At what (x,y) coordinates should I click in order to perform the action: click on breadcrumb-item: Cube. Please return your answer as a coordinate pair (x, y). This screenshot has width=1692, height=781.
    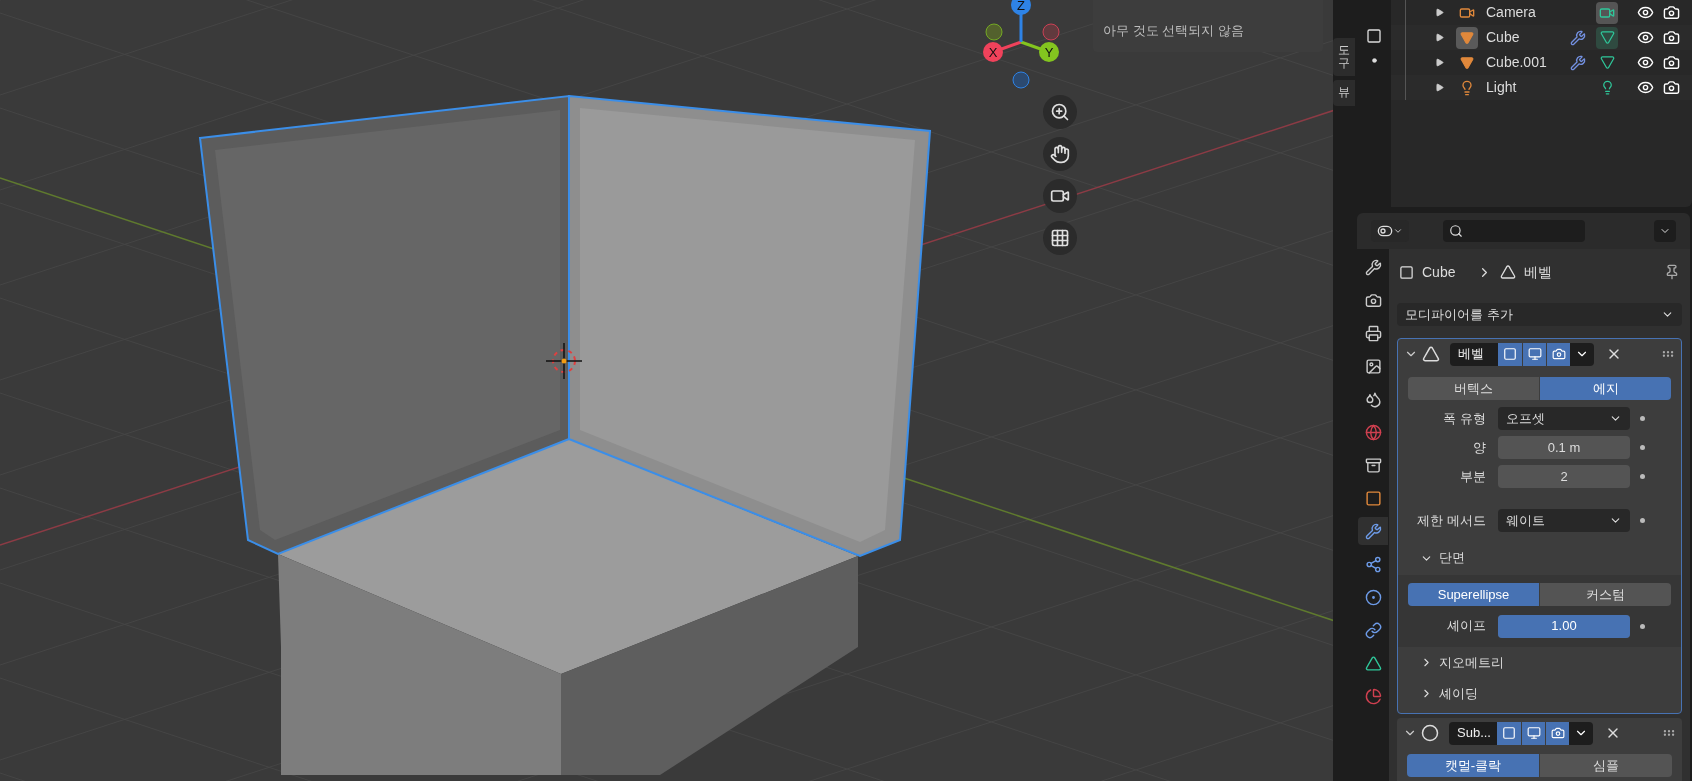
    Looking at the image, I should click on (1439, 272).